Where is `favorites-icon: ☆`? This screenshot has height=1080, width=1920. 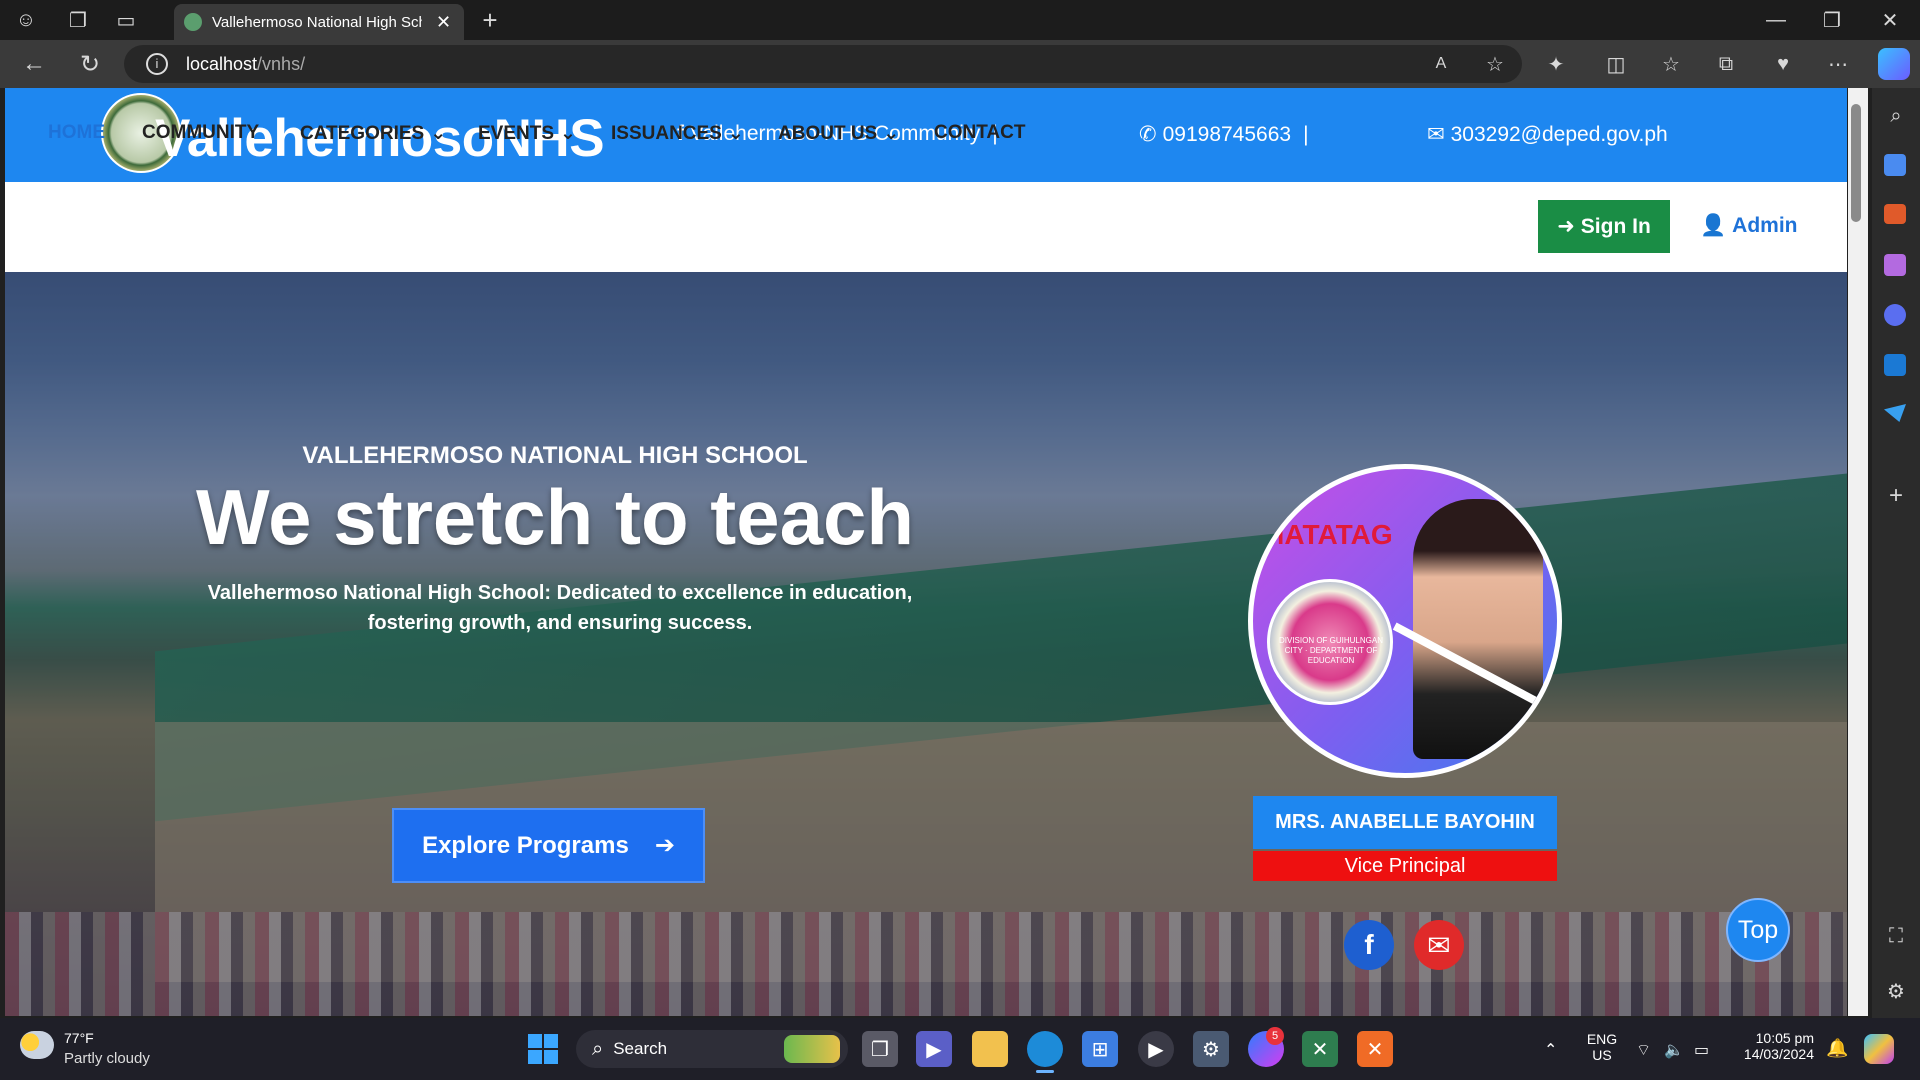 favorites-icon: ☆ is located at coordinates (1671, 64).